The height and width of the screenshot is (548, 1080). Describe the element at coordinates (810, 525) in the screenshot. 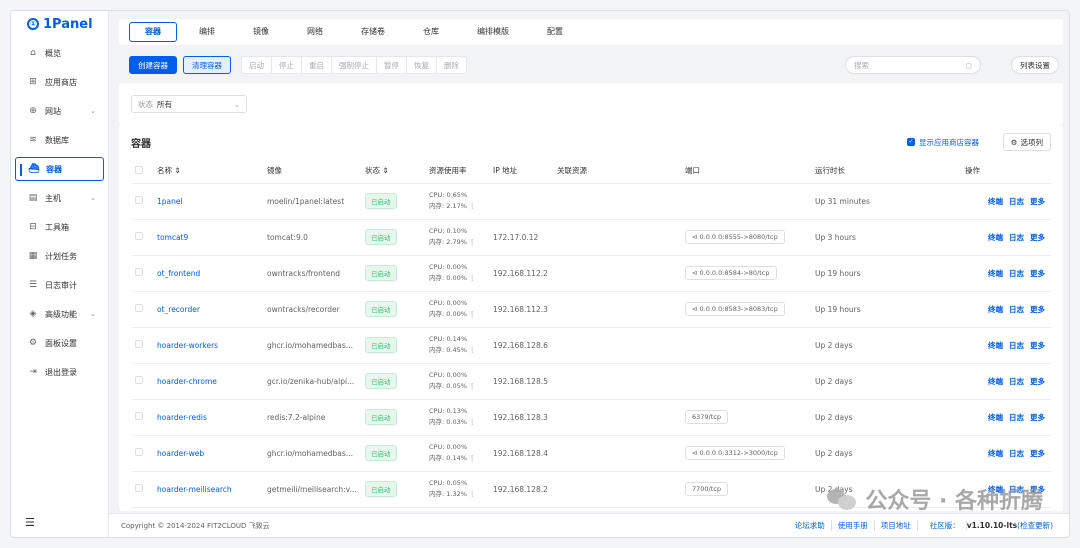

I see `footer-link-forum: 论坛求助` at that location.